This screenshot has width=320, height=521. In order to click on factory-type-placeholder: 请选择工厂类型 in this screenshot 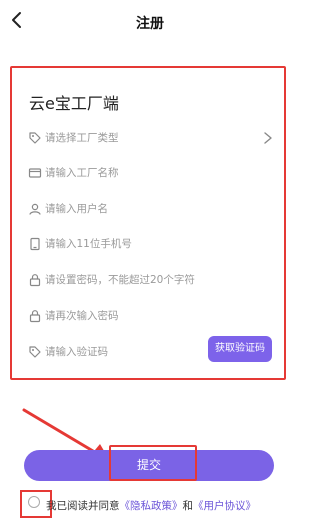, I will do `click(82, 138)`.